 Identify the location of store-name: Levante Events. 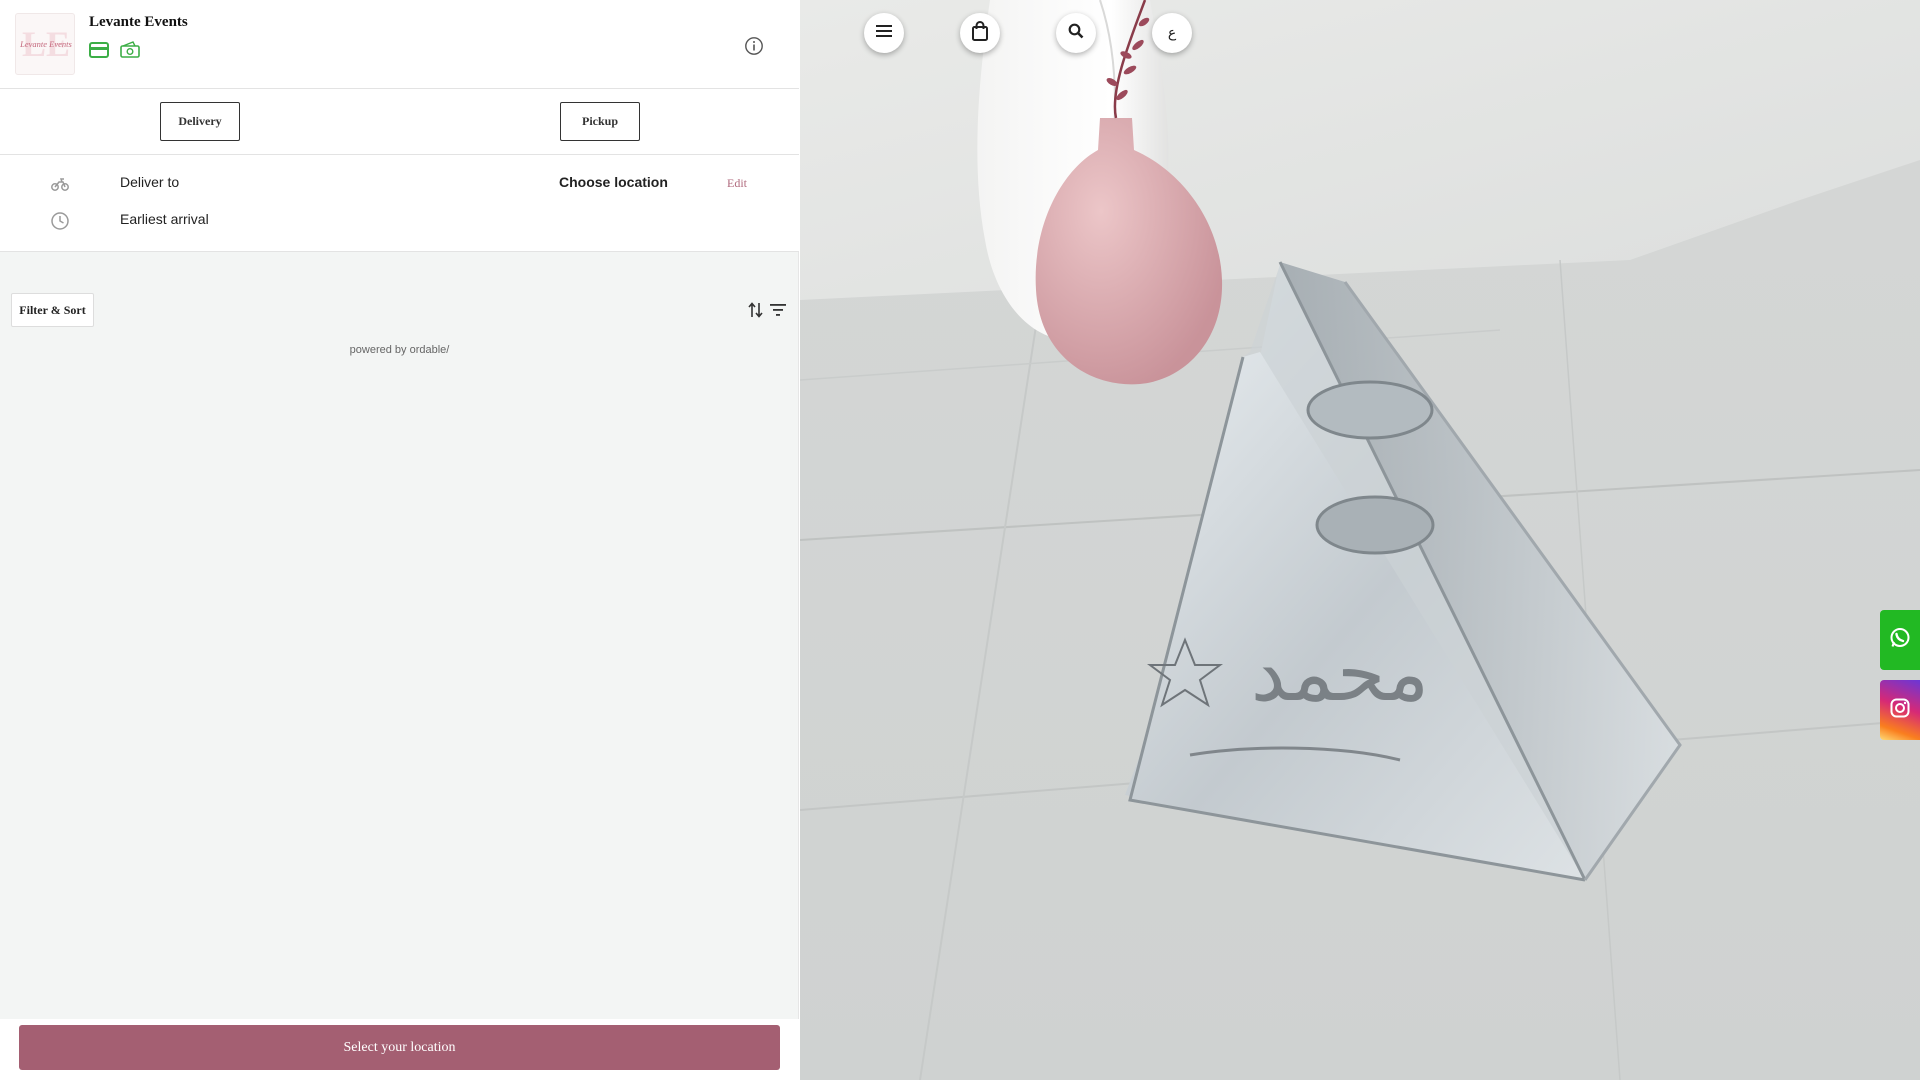
(138, 22).